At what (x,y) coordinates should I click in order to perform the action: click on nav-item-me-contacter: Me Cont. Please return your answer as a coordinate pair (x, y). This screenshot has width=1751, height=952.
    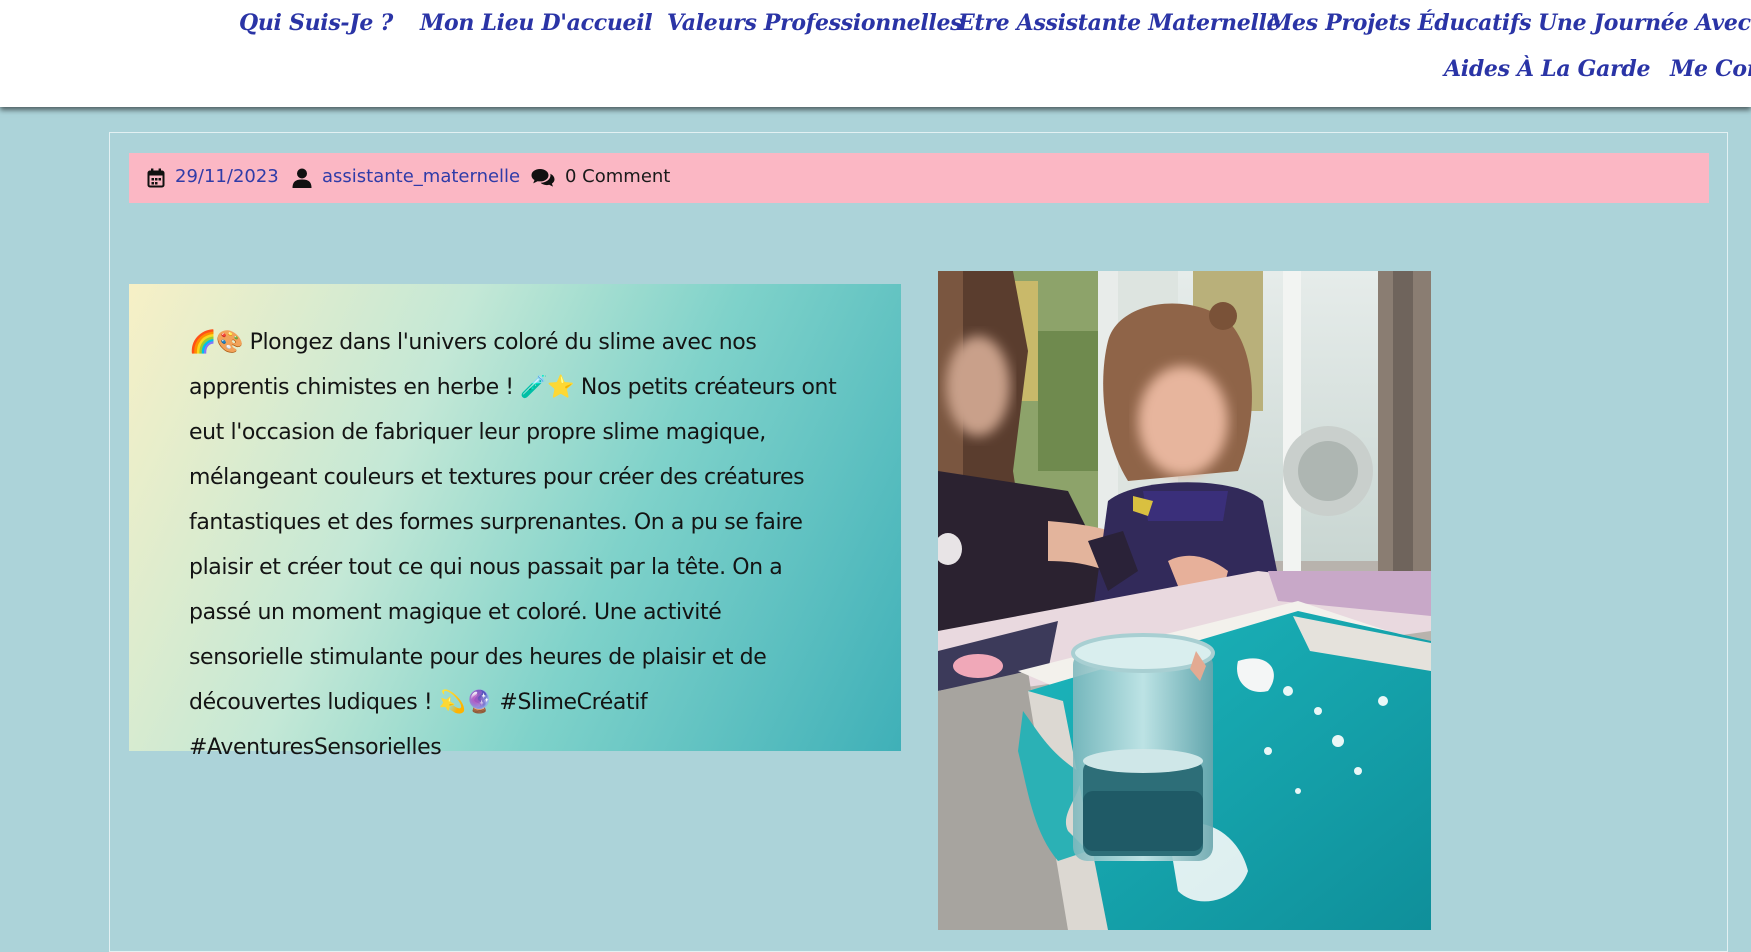
    Looking at the image, I should click on (1710, 69).